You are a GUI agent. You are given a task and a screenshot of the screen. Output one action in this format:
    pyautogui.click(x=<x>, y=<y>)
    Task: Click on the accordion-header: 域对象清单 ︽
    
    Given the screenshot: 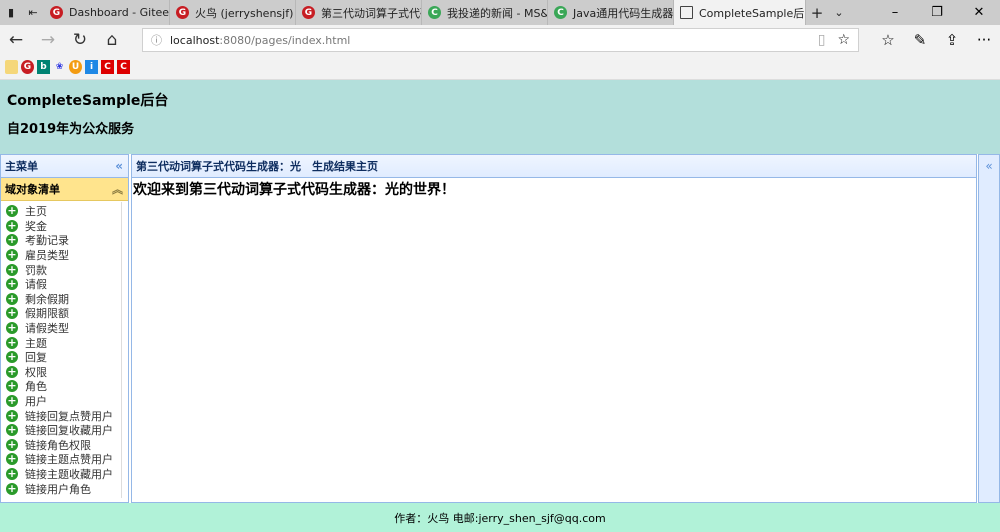 What is the action you would take?
    pyautogui.click(x=64, y=189)
    